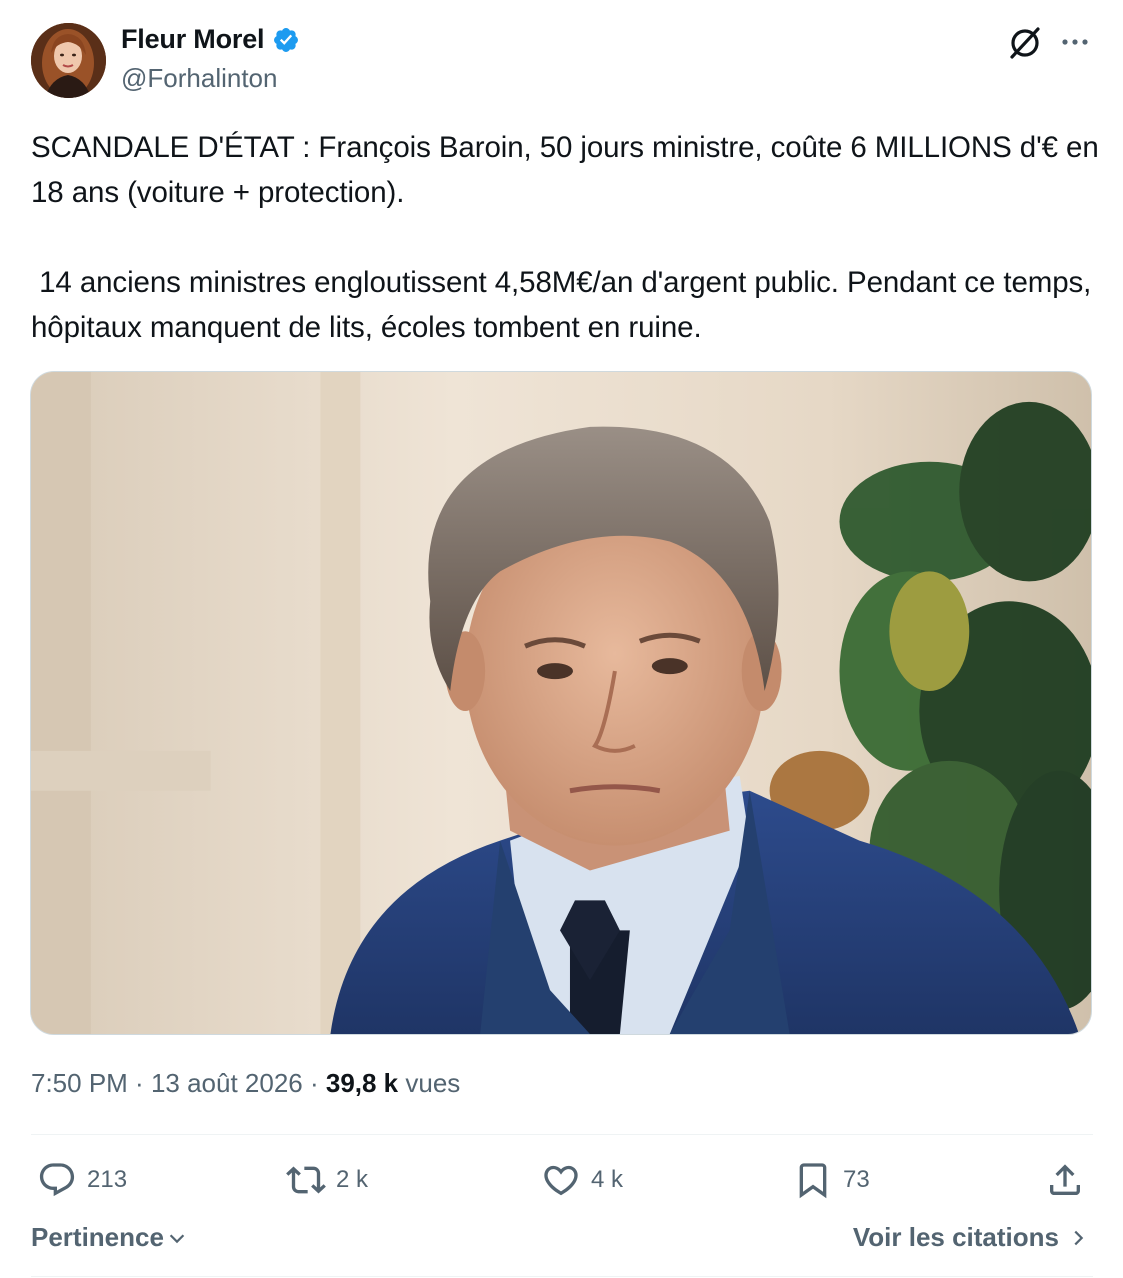 The height and width of the screenshot is (1278, 1123). What do you see at coordinates (286, 39) in the screenshot?
I see `verified-badge-icon` at bounding box center [286, 39].